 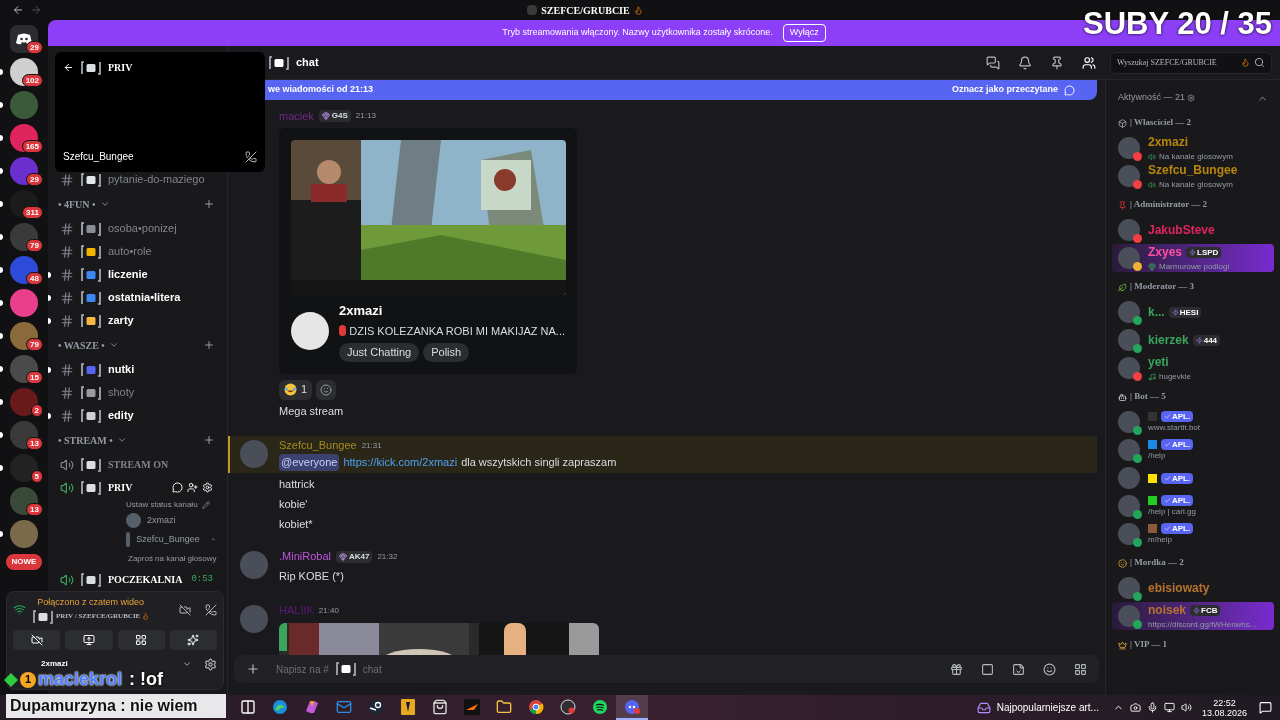 What do you see at coordinates (440, 706) in the screenshot?
I see `store-icon` at bounding box center [440, 706].